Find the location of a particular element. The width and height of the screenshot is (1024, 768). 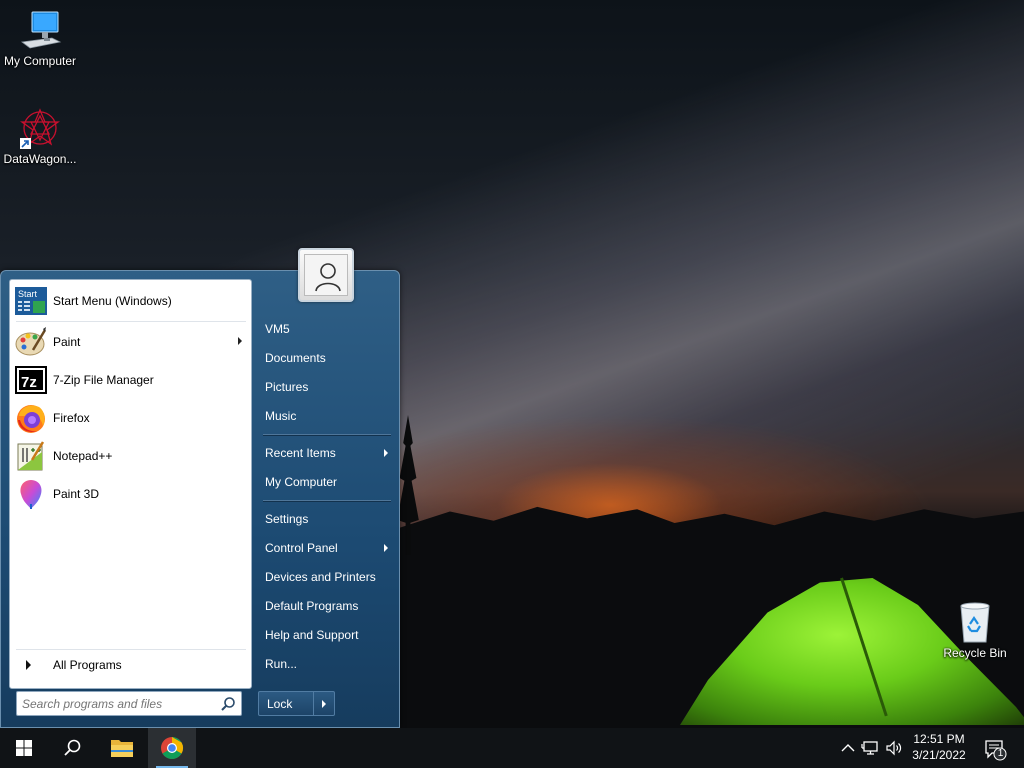

desktop-icon-label: Recycle Bin is located at coordinates (975, 653).